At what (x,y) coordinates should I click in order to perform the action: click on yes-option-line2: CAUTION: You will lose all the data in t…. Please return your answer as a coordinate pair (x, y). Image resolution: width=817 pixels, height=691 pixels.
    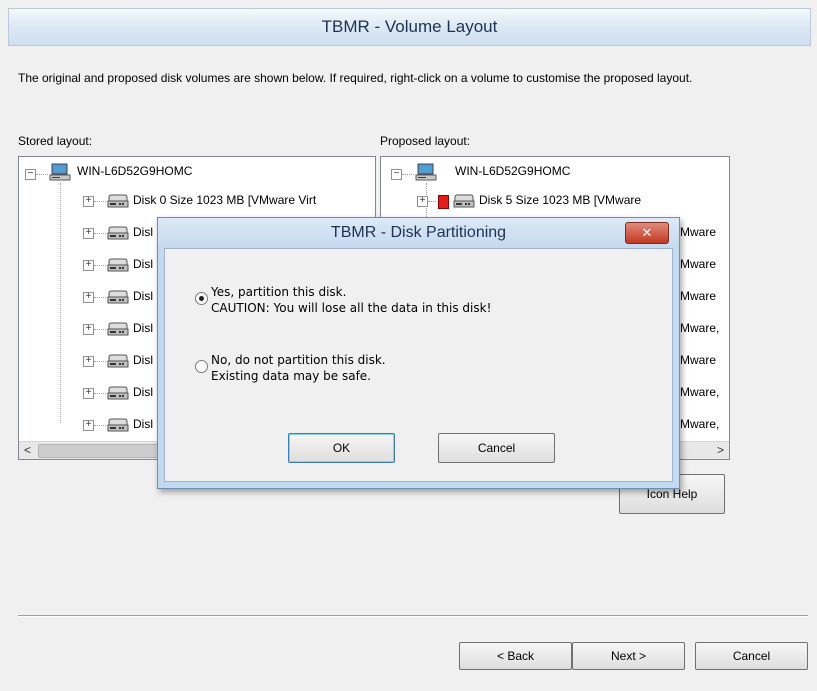
    Looking at the image, I should click on (351, 308).